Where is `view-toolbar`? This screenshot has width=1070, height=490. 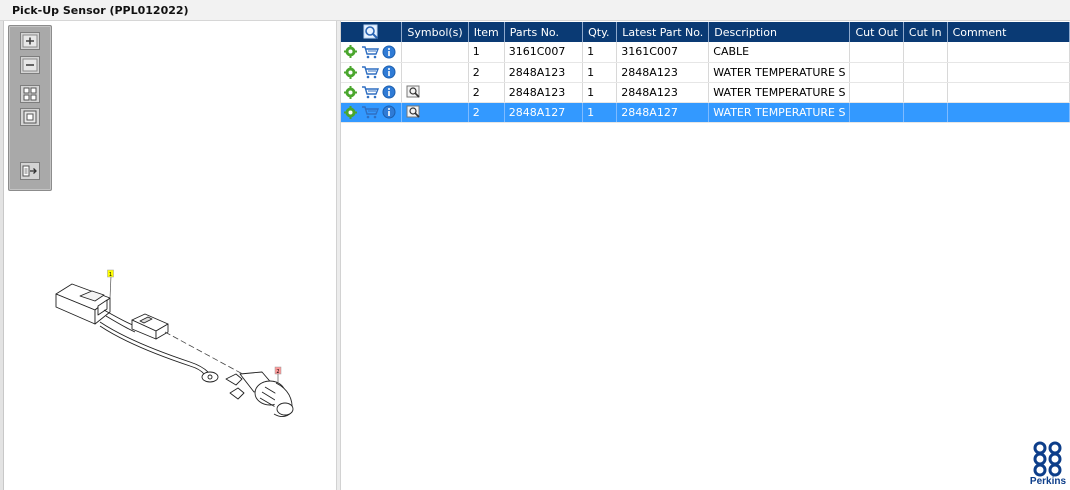
view-toolbar is located at coordinates (30, 108).